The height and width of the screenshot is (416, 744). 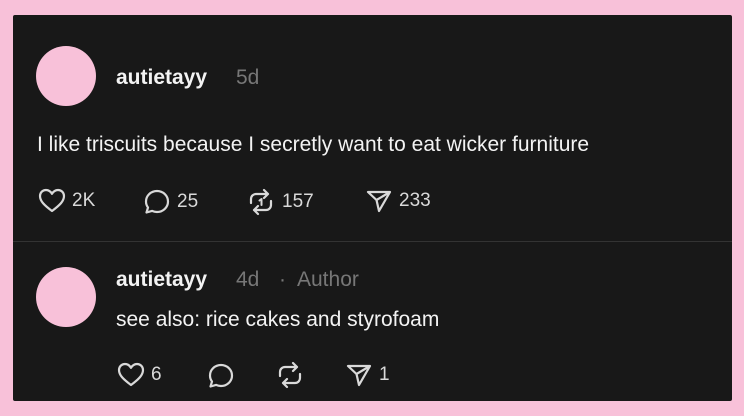 What do you see at coordinates (384, 374) in the screenshot?
I see `share-count: 1` at bounding box center [384, 374].